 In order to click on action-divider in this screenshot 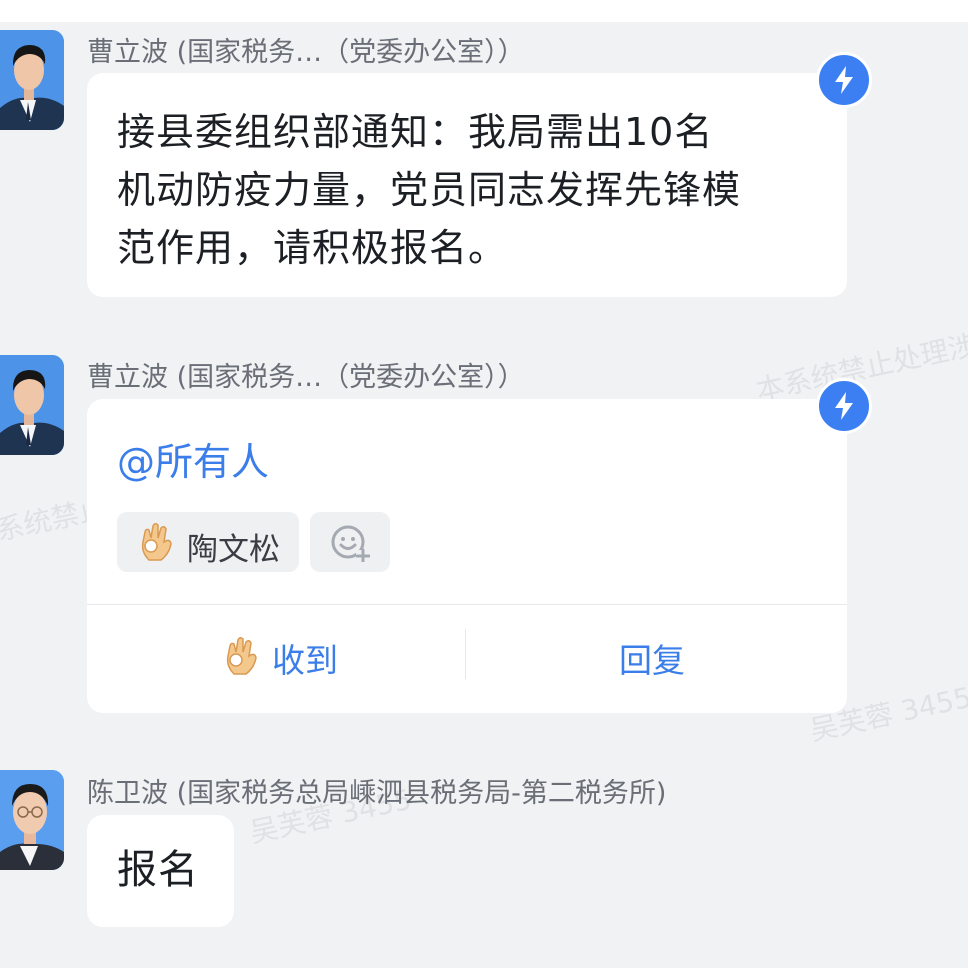, I will do `click(465, 654)`.